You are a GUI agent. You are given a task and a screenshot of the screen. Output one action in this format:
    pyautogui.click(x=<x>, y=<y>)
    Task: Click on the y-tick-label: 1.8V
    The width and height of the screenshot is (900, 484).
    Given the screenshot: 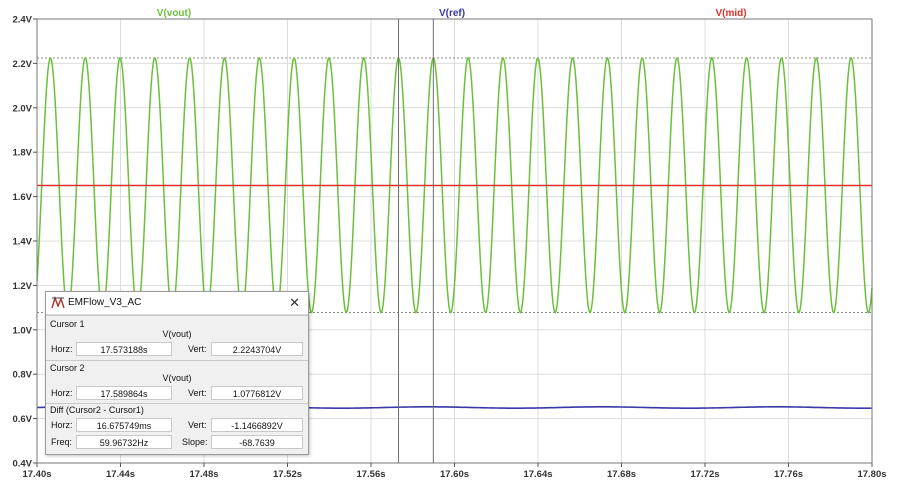 What is the action you would take?
    pyautogui.click(x=22, y=153)
    